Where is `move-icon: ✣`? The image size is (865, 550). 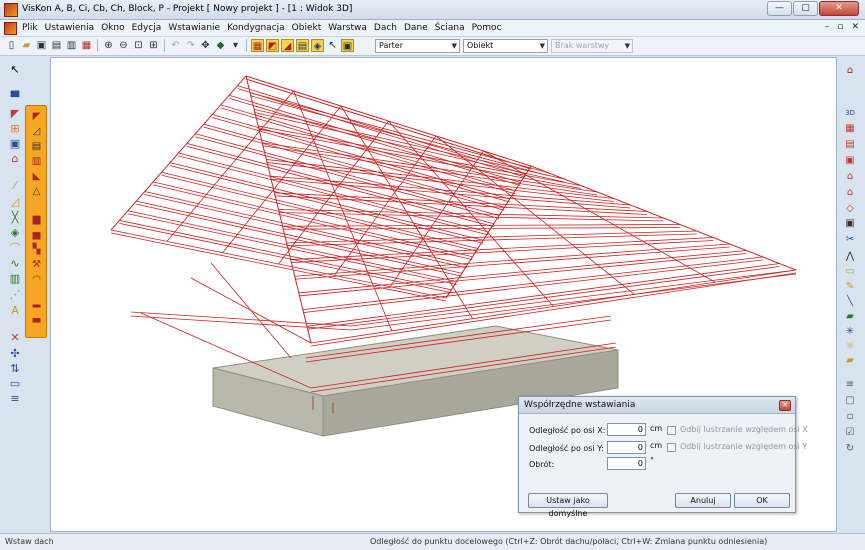
move-icon: ✣ is located at coordinates (15, 354).